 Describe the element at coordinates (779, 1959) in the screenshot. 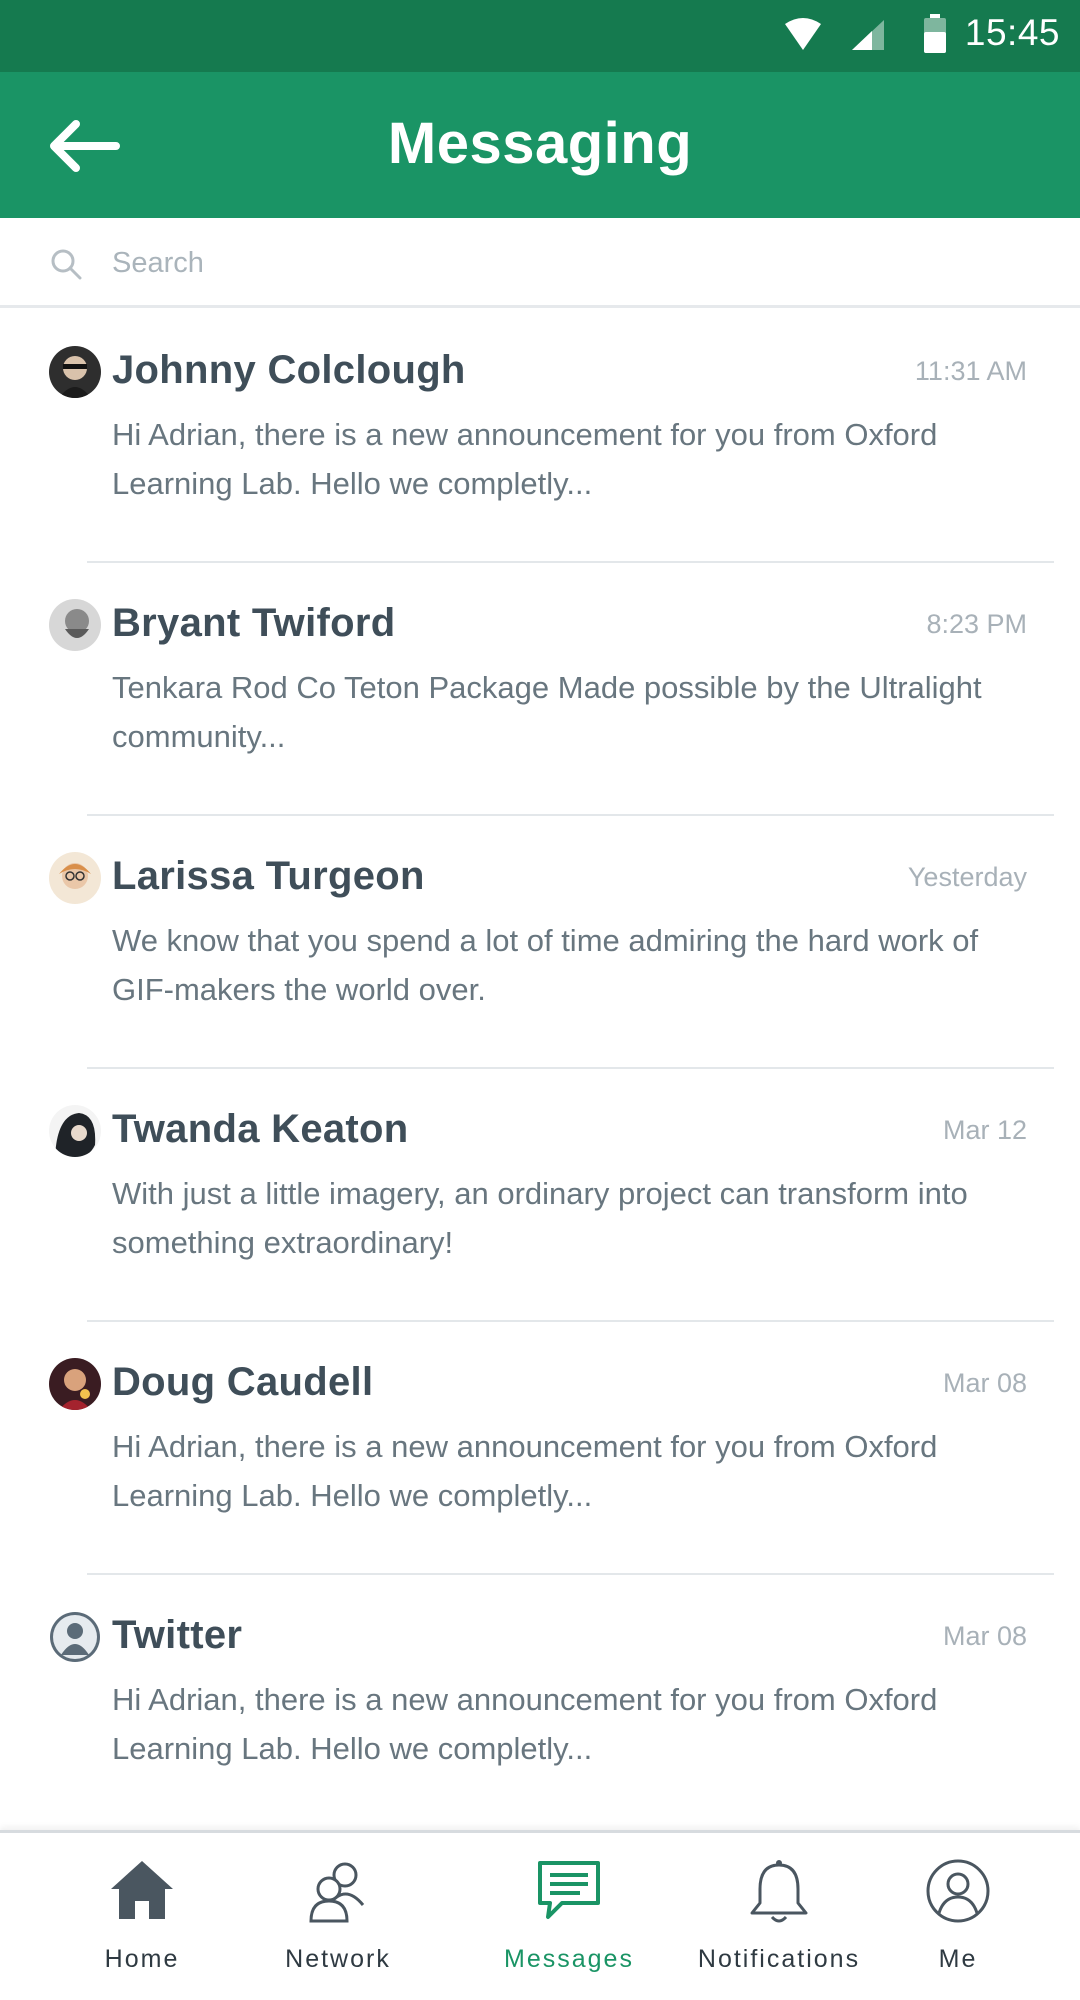

I see `nav-label: Notifications` at that location.